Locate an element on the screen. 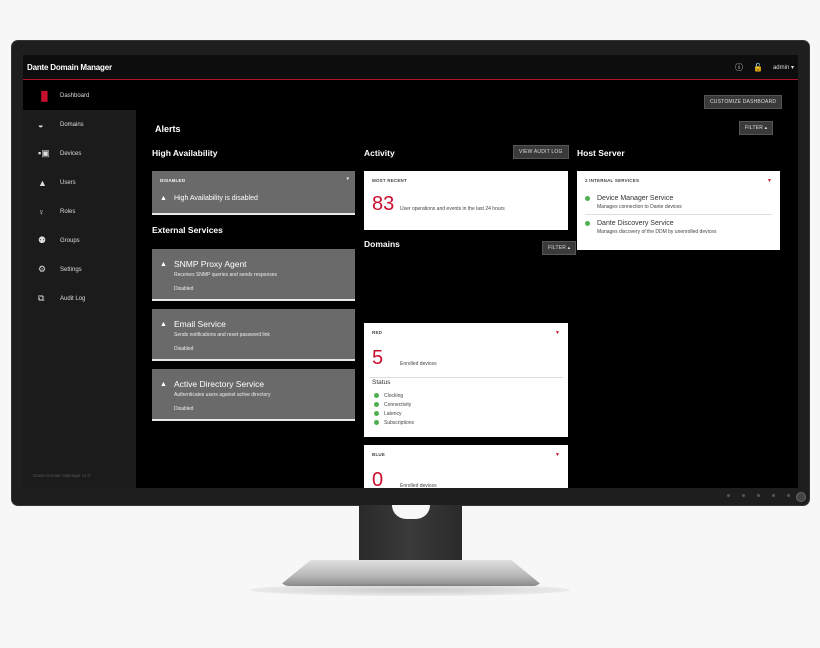  ha-message: High Availability is disabled is located at coordinates (215, 198).